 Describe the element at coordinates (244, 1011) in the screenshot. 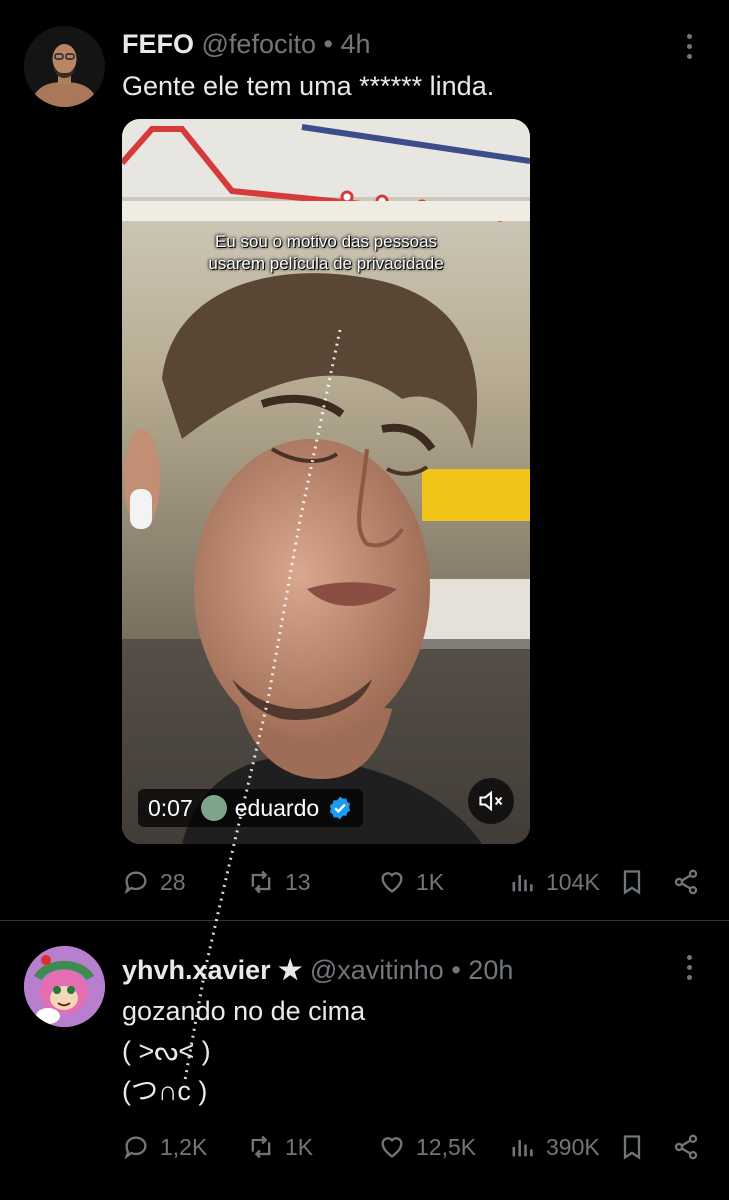

I see `tweet-text-line-1: gozando no de cima` at that location.